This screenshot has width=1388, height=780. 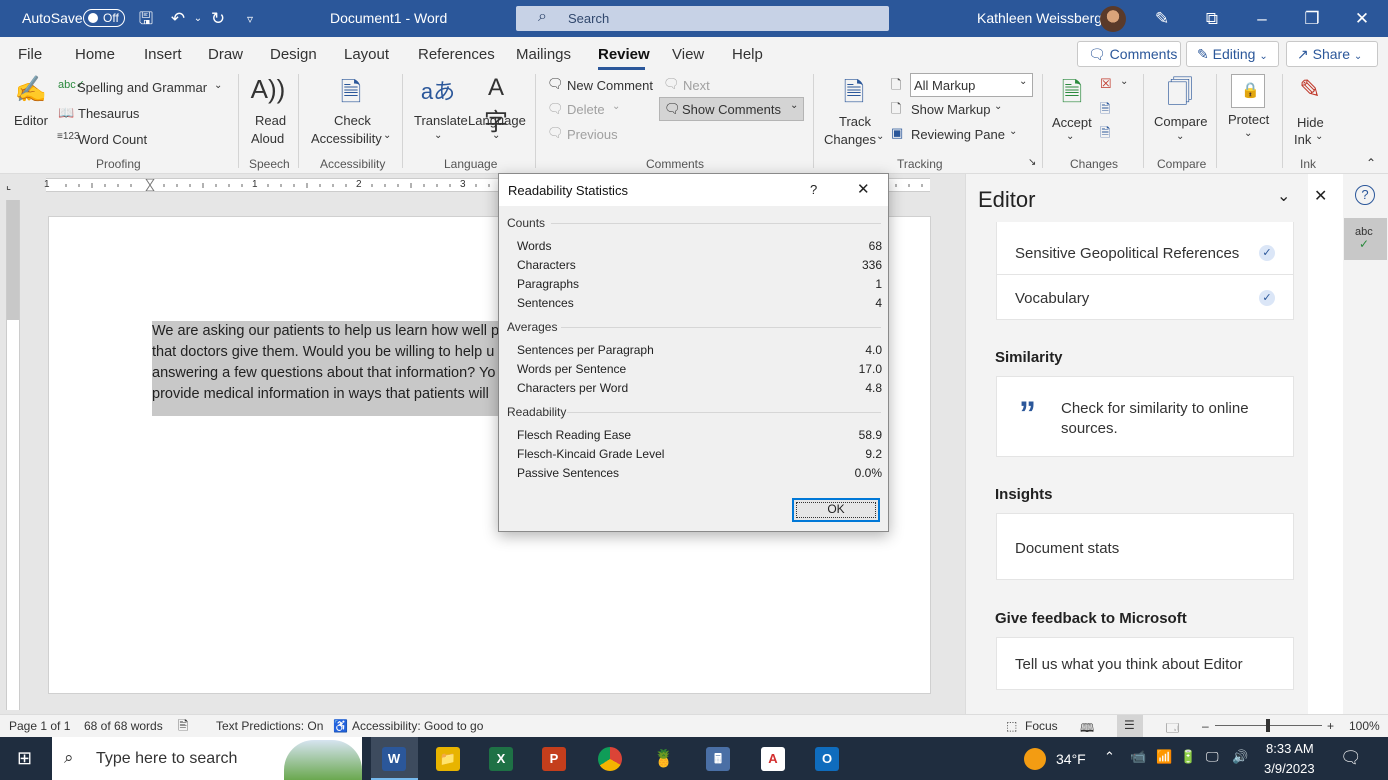 What do you see at coordinates (352, 120) in the screenshot?
I see `check-label: Check` at bounding box center [352, 120].